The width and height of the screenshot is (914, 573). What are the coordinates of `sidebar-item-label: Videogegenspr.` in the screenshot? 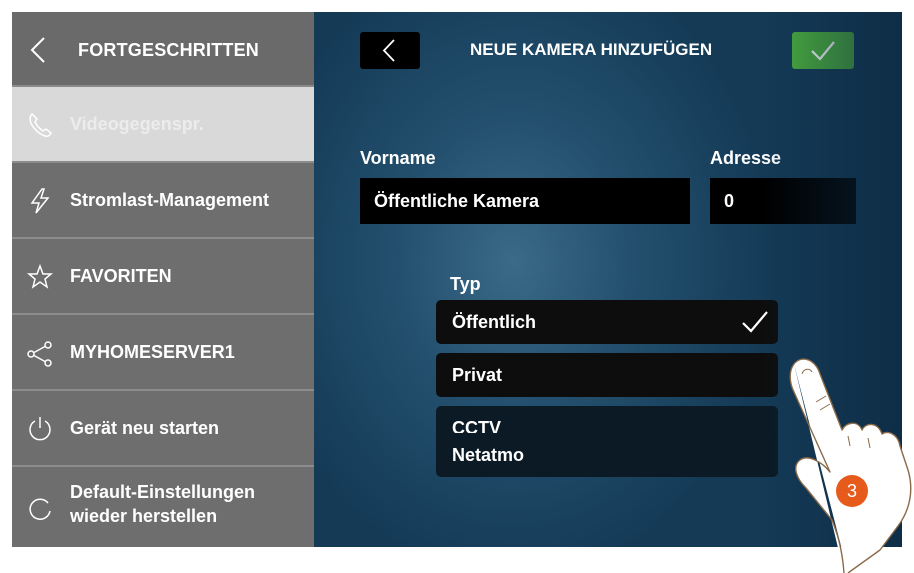 It's located at (137, 124).